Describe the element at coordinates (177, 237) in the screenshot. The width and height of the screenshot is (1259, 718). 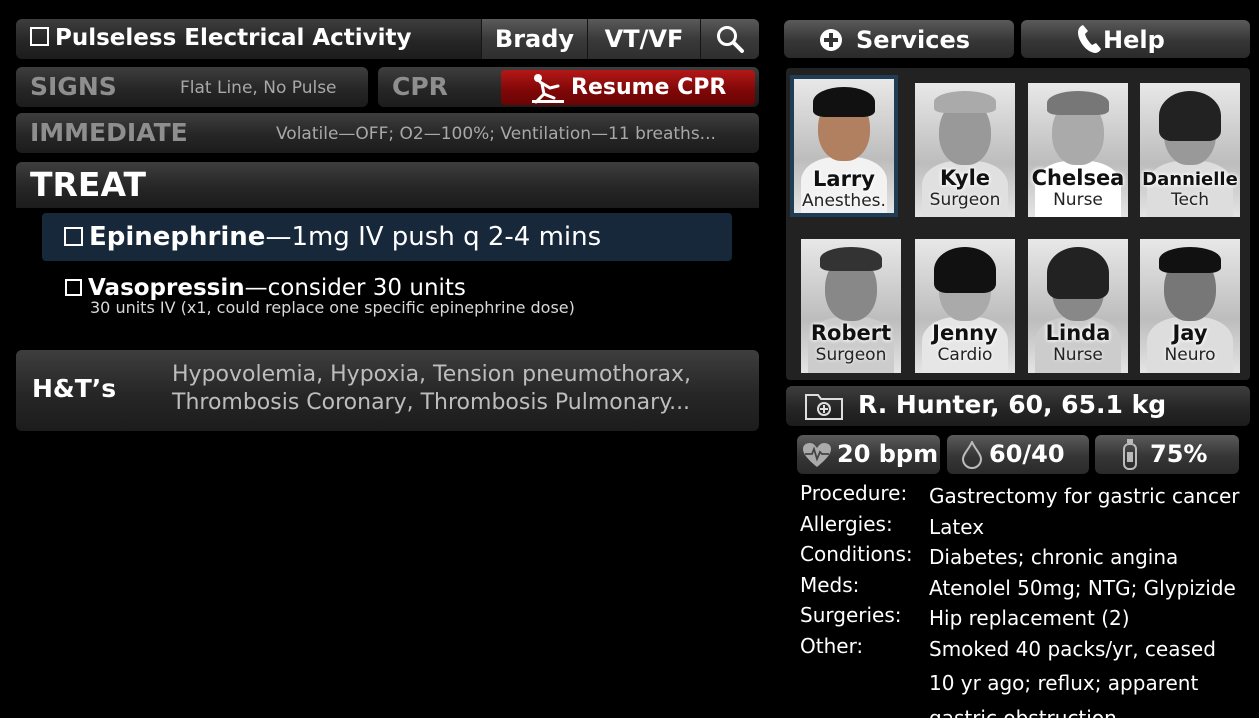
I see `epinephrine-name: Epinephrine` at that location.